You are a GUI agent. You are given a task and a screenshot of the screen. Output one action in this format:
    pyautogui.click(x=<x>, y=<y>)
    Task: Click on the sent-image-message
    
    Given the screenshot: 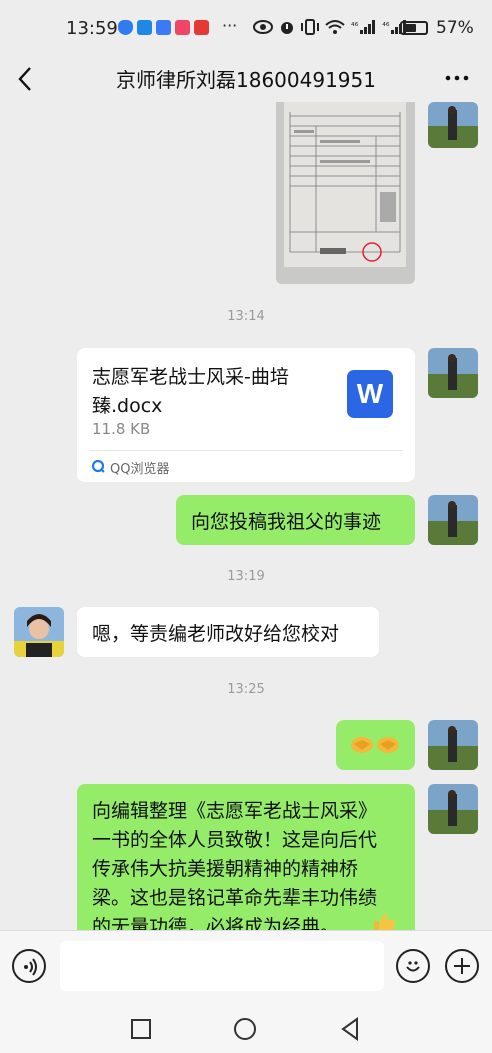 What is the action you would take?
    pyautogui.click(x=345, y=193)
    